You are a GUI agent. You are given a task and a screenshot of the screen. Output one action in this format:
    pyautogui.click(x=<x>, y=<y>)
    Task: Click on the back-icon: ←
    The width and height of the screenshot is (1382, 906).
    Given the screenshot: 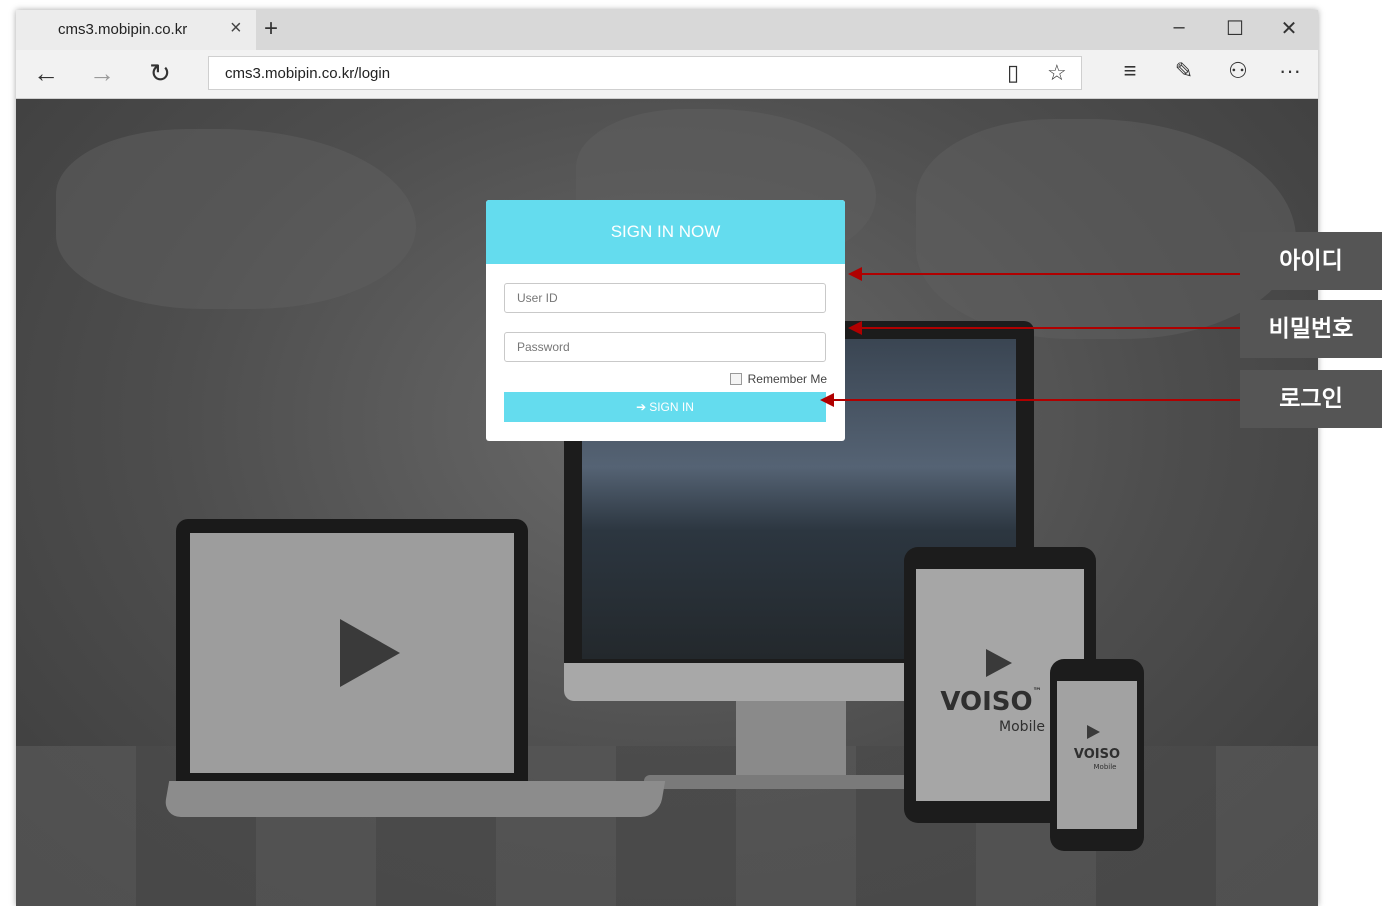 What is the action you would take?
    pyautogui.click(x=46, y=73)
    